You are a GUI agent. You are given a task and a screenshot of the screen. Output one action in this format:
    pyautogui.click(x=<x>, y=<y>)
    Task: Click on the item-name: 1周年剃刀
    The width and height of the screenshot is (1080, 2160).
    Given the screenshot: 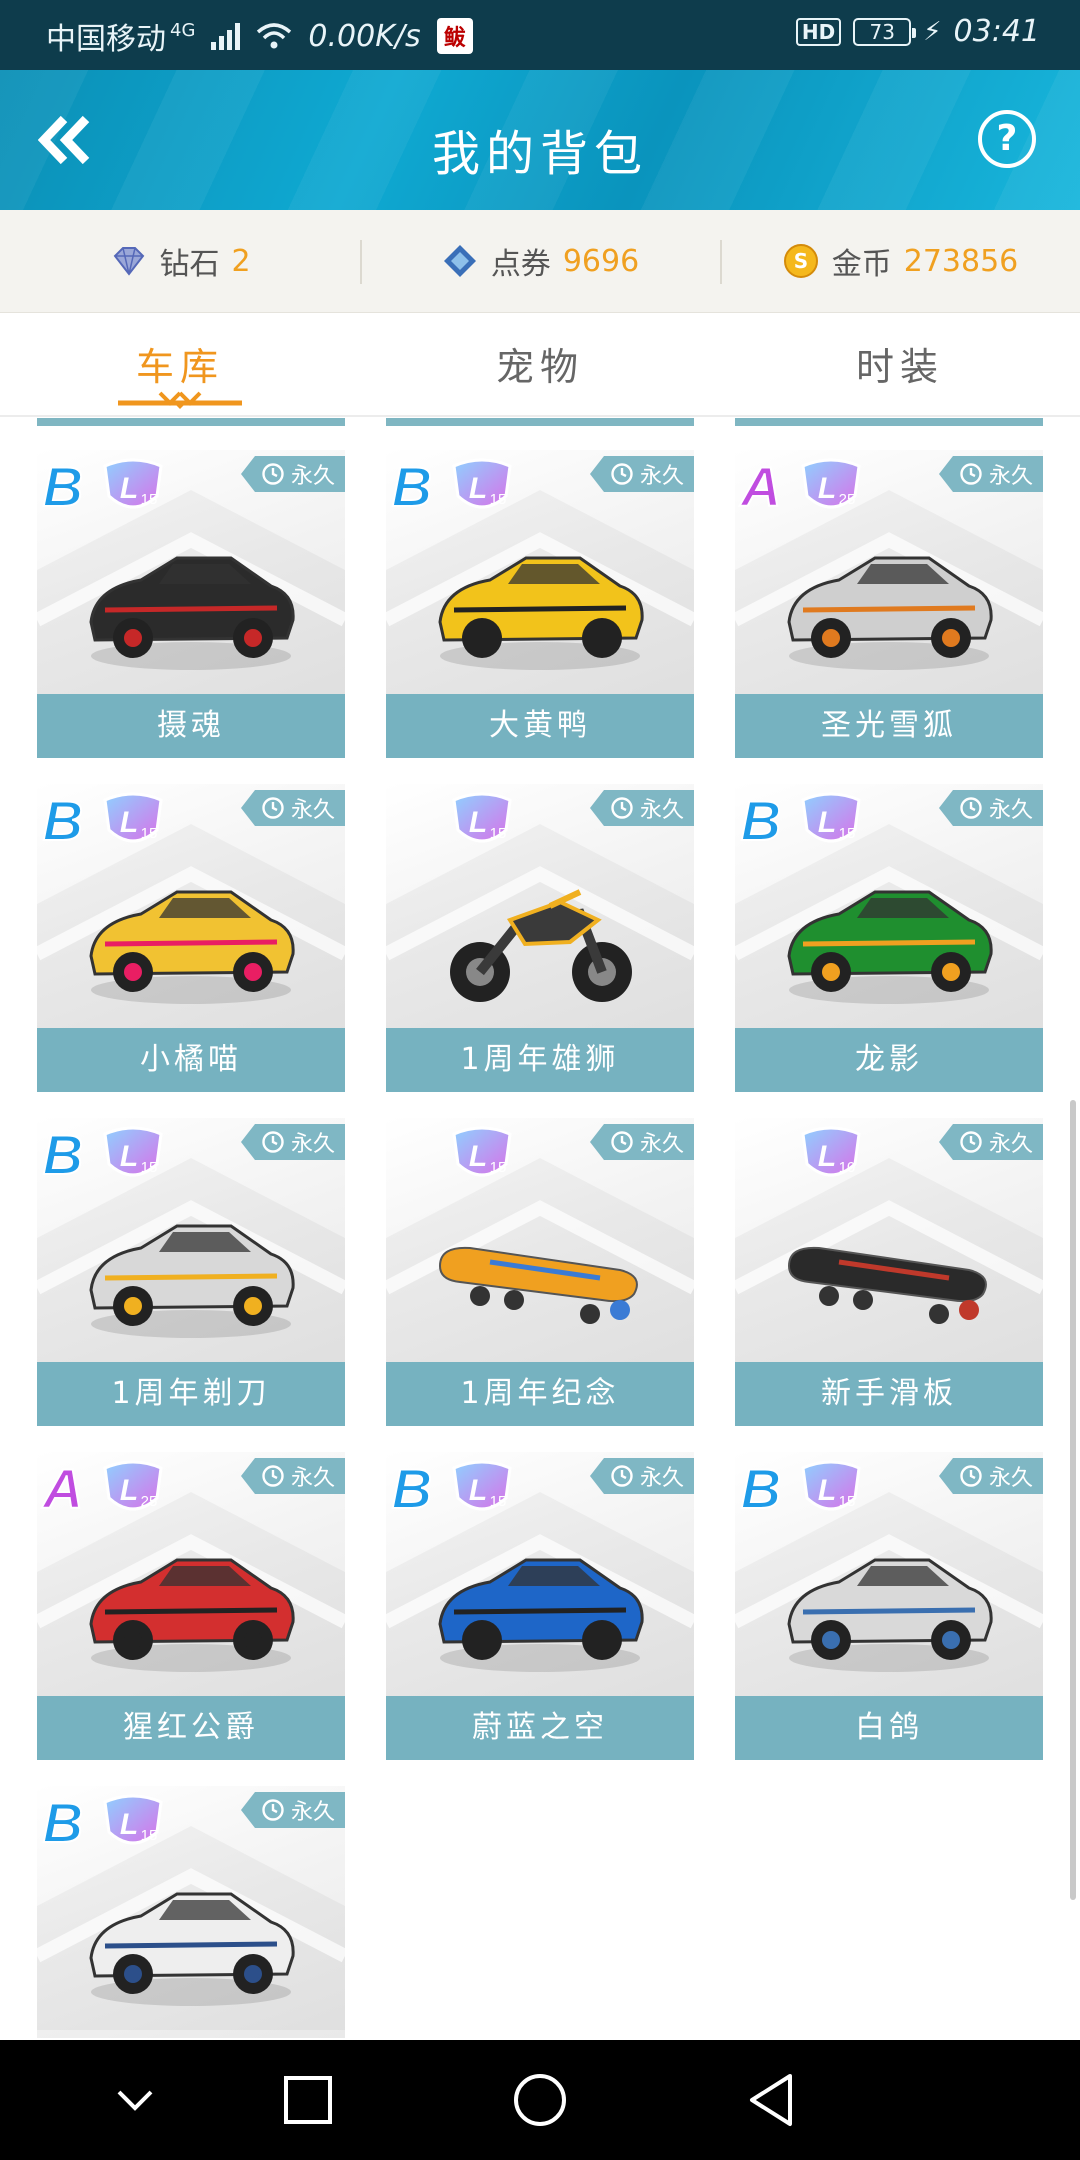 What is the action you would take?
    pyautogui.click(x=191, y=1394)
    